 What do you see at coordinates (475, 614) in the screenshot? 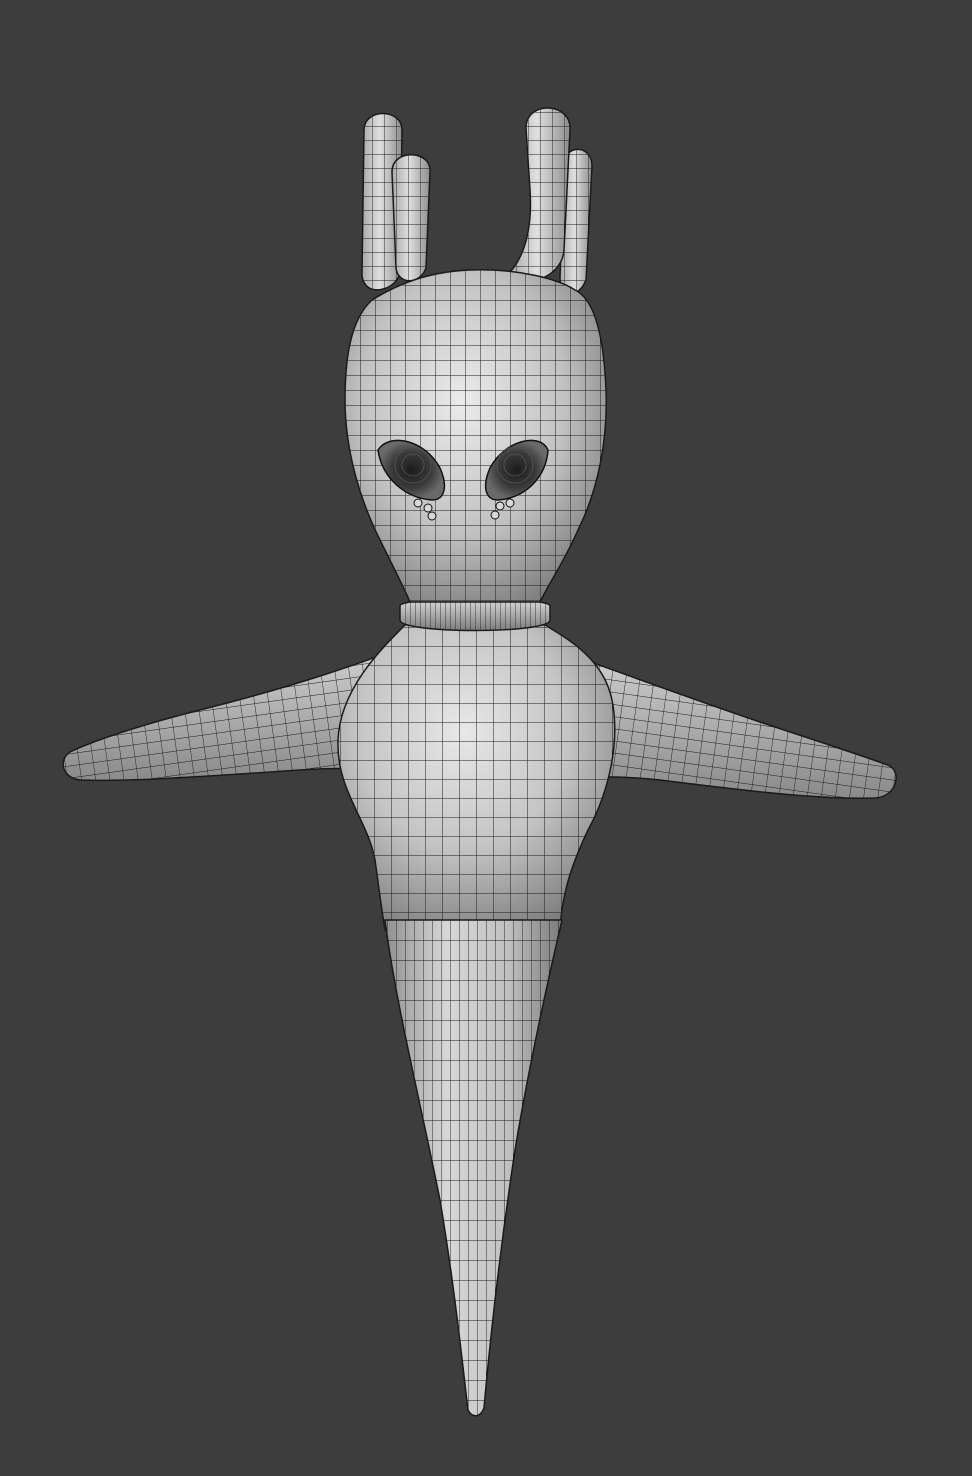
I see `collar-ring` at bounding box center [475, 614].